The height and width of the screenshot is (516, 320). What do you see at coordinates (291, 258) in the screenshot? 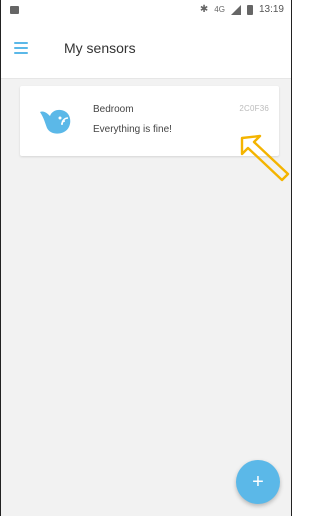
I see `right-border` at bounding box center [291, 258].